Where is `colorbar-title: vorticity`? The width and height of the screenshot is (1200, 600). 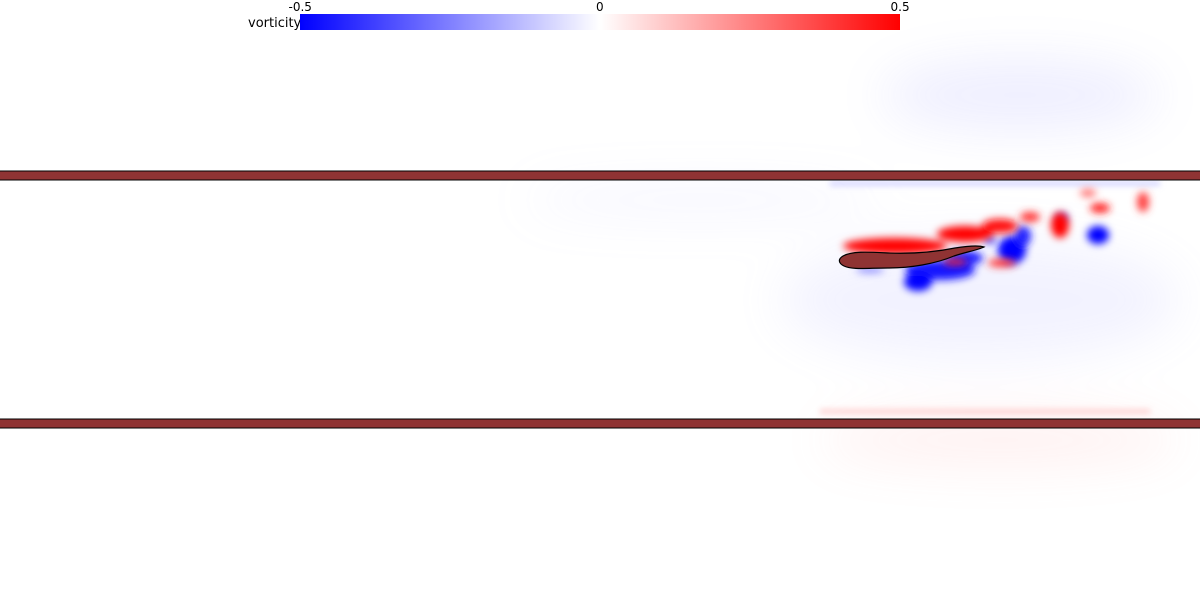
colorbar-title: vorticity is located at coordinates (275, 23).